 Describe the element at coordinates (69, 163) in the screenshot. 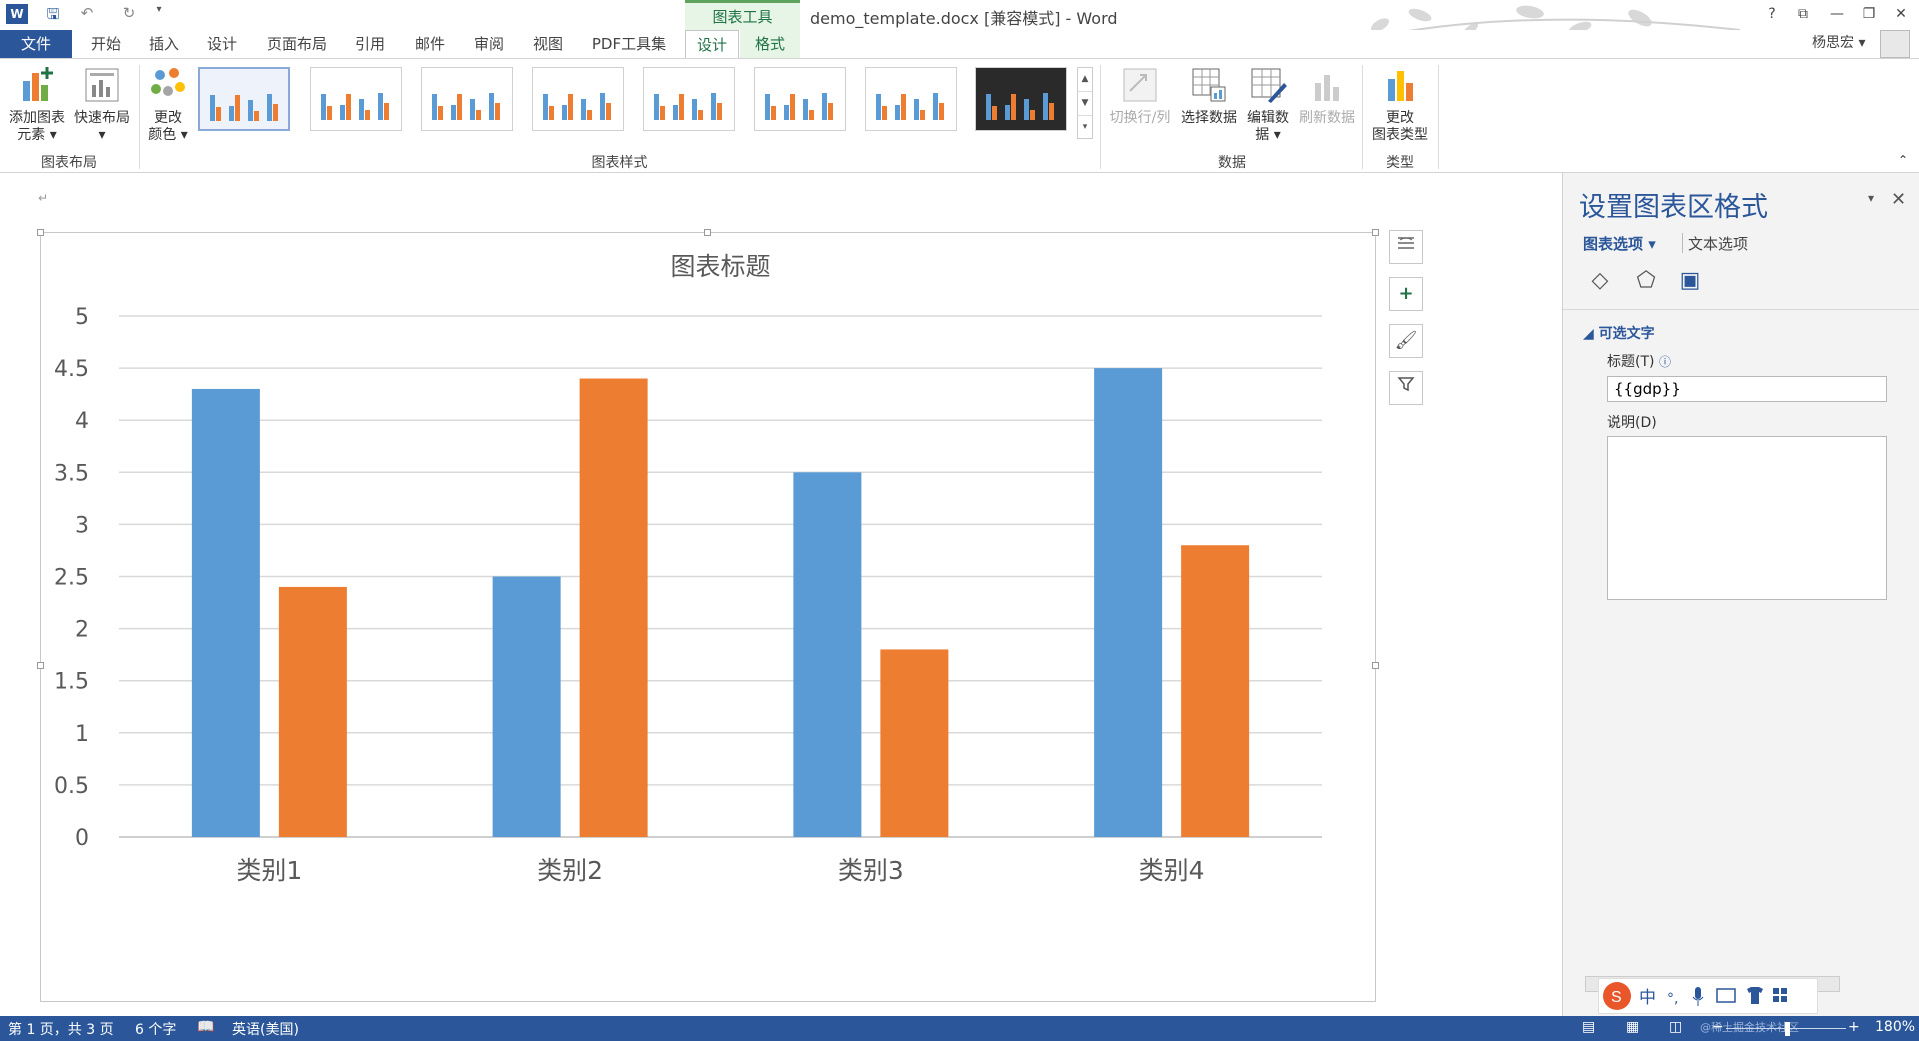

I see `group-label-chart-layout: 图表布局` at that location.